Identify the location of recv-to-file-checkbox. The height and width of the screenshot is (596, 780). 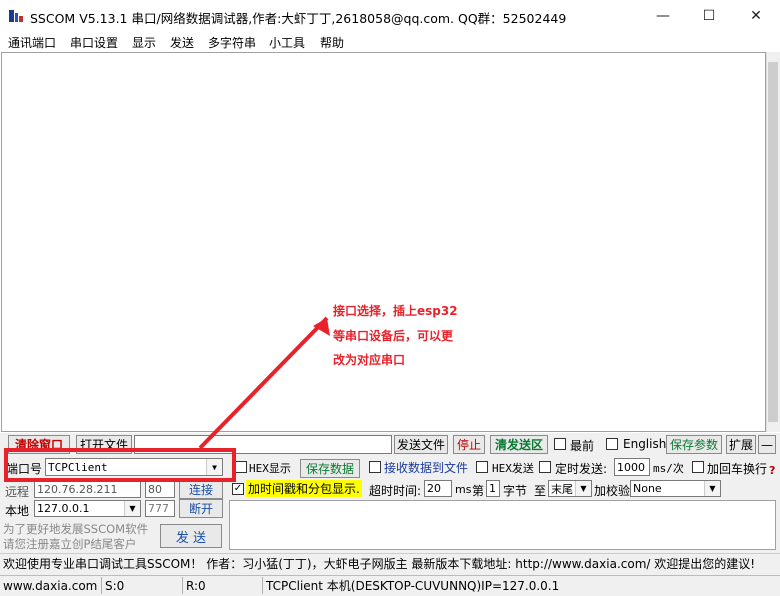
(375, 467).